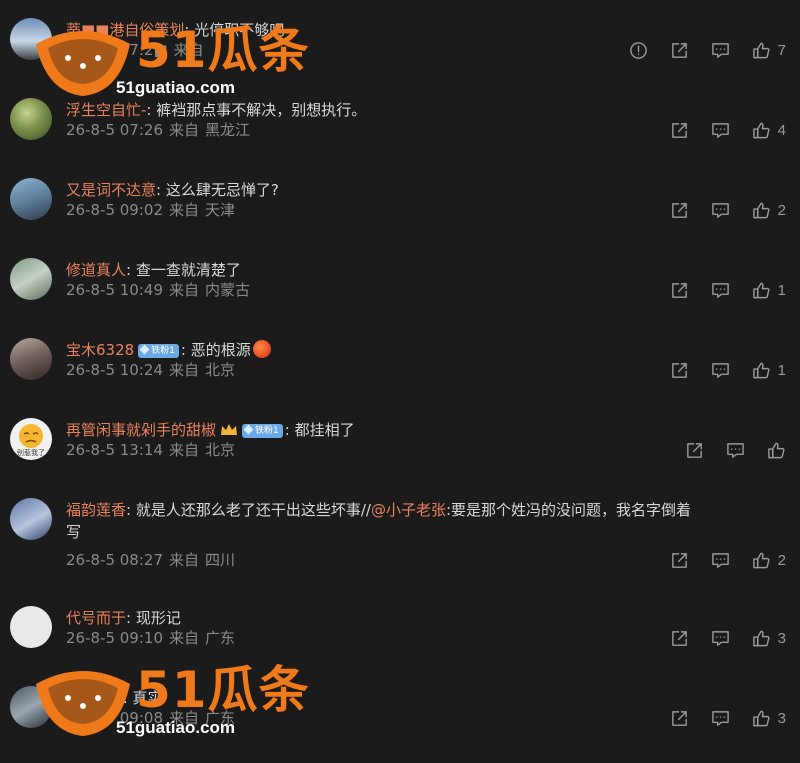 The width and height of the screenshot is (800, 763). Describe the element at coordinates (74, 532) in the screenshot. I see `comment-text-wrap: 写` at that location.